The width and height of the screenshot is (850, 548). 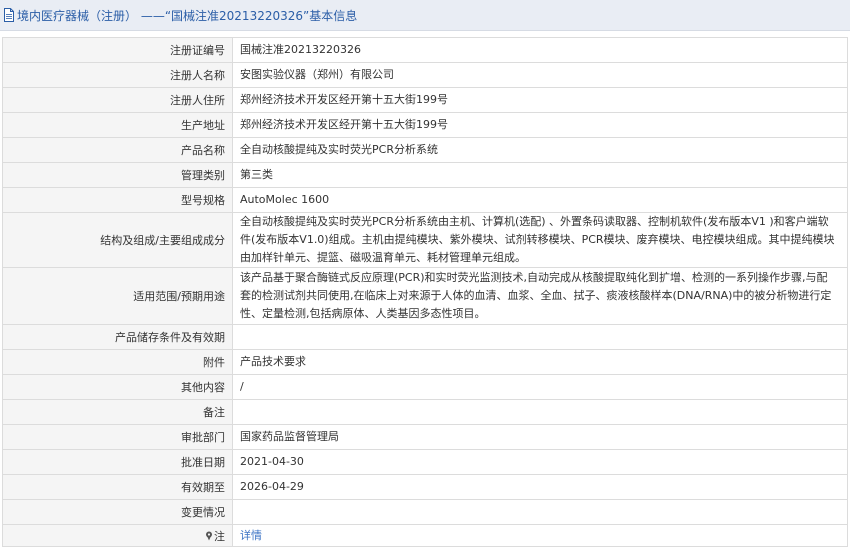 What do you see at coordinates (540, 150) in the screenshot?
I see `field-value: 全自动核酸提纯及实时荧光PCR分析系统` at bounding box center [540, 150].